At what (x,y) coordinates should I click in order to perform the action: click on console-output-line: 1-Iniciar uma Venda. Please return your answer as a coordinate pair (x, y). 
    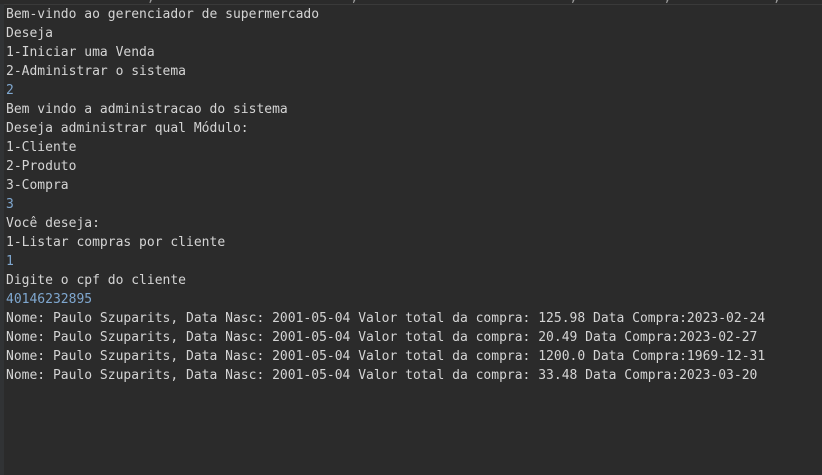
    Looking at the image, I should click on (80, 52).